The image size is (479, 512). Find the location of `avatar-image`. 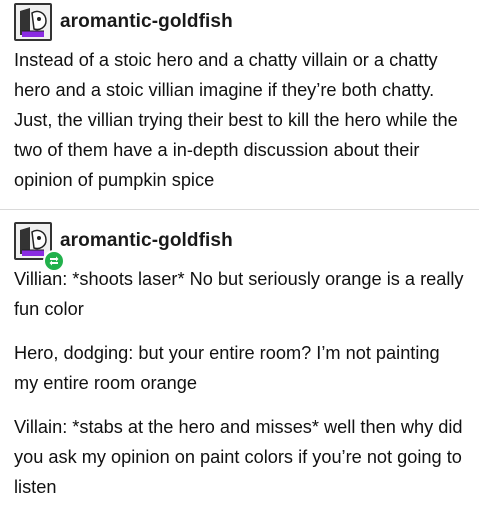

avatar-image is located at coordinates (33, 22).